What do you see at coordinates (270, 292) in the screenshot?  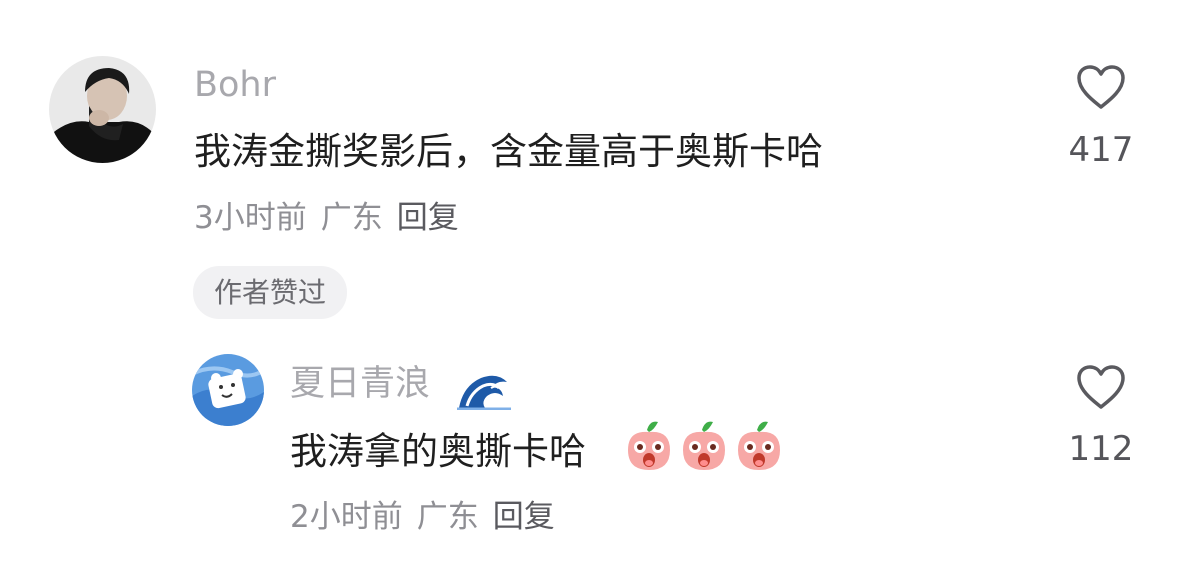 I see `author-liked-badge: 作者赞过` at bounding box center [270, 292].